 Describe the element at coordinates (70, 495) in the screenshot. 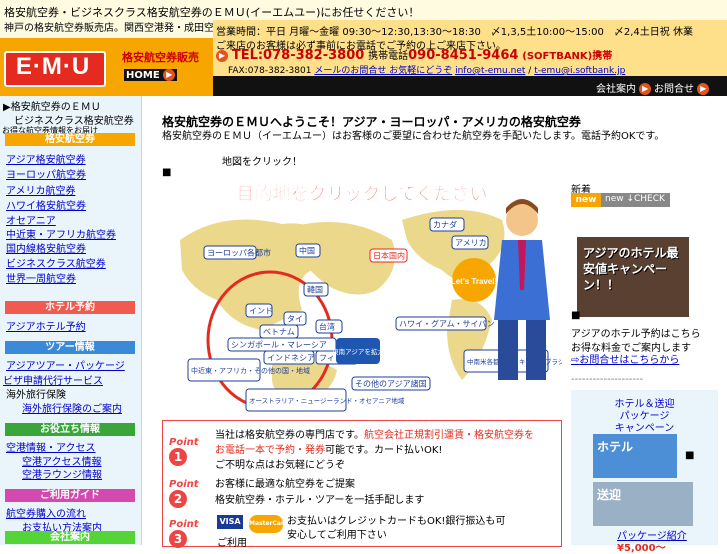

I see `sidebar-section-guide: ご利用ガイド` at that location.